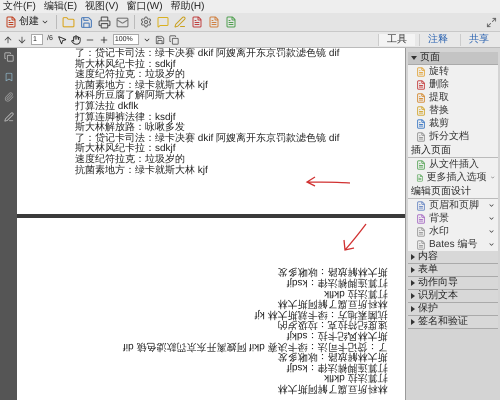 The height and width of the screenshot is (400, 500). What do you see at coordinates (61, 39) in the screenshot?
I see `select-icon` at bounding box center [61, 39].